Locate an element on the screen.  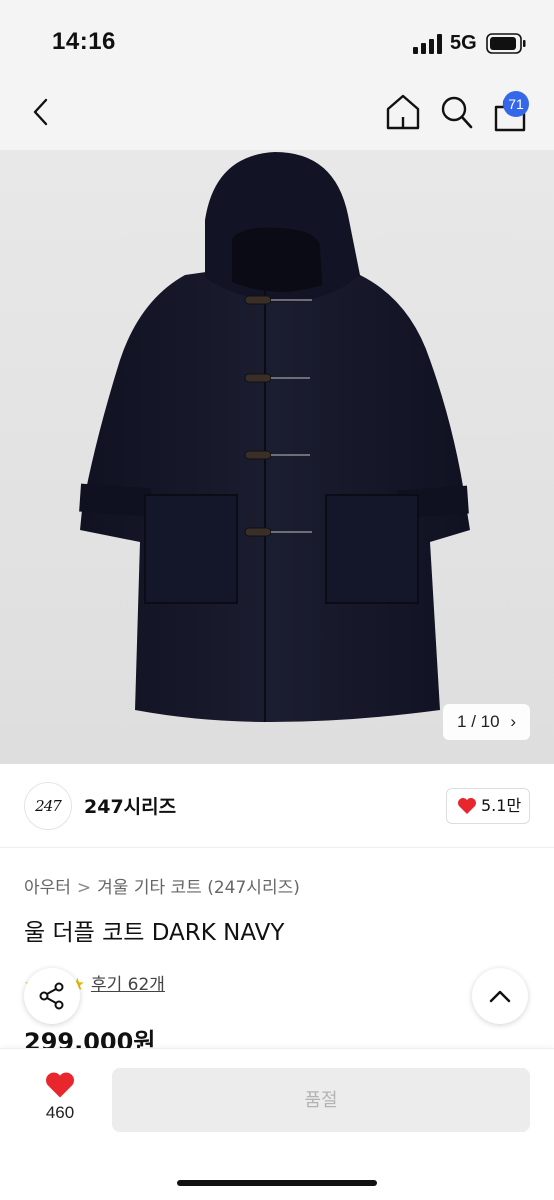
share-icon is located at coordinates (51, 996).